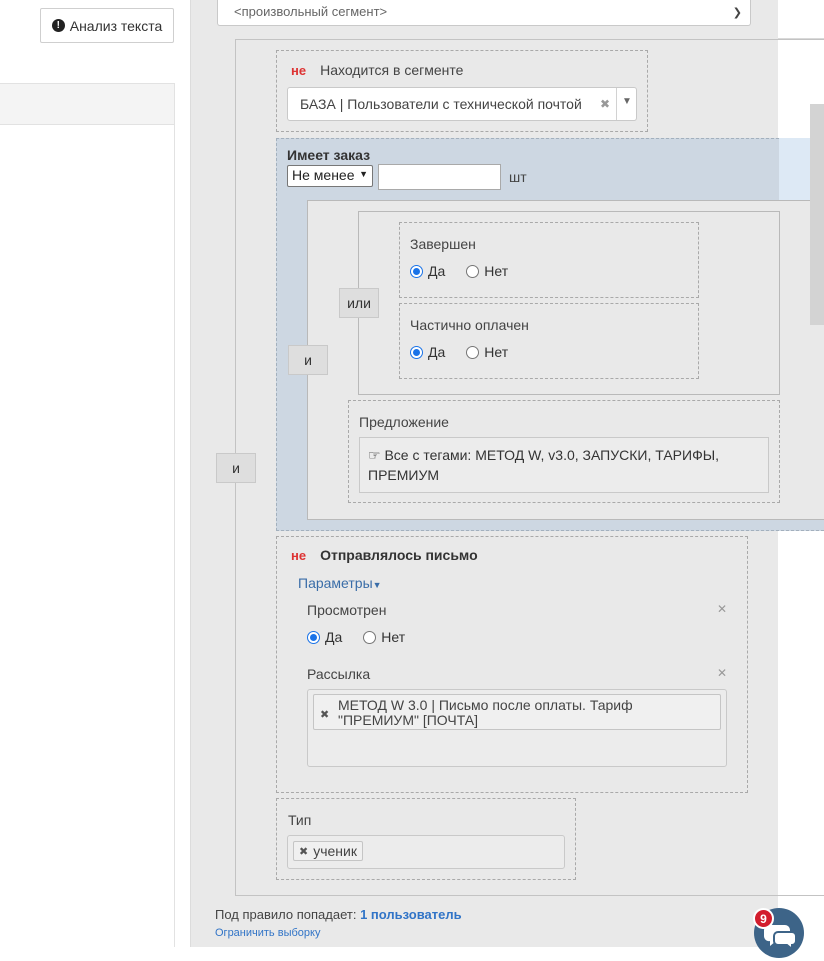 This screenshot has width=824, height=961. Describe the element at coordinates (473, 271) in the screenshot. I see `completed-no-radio` at that location.